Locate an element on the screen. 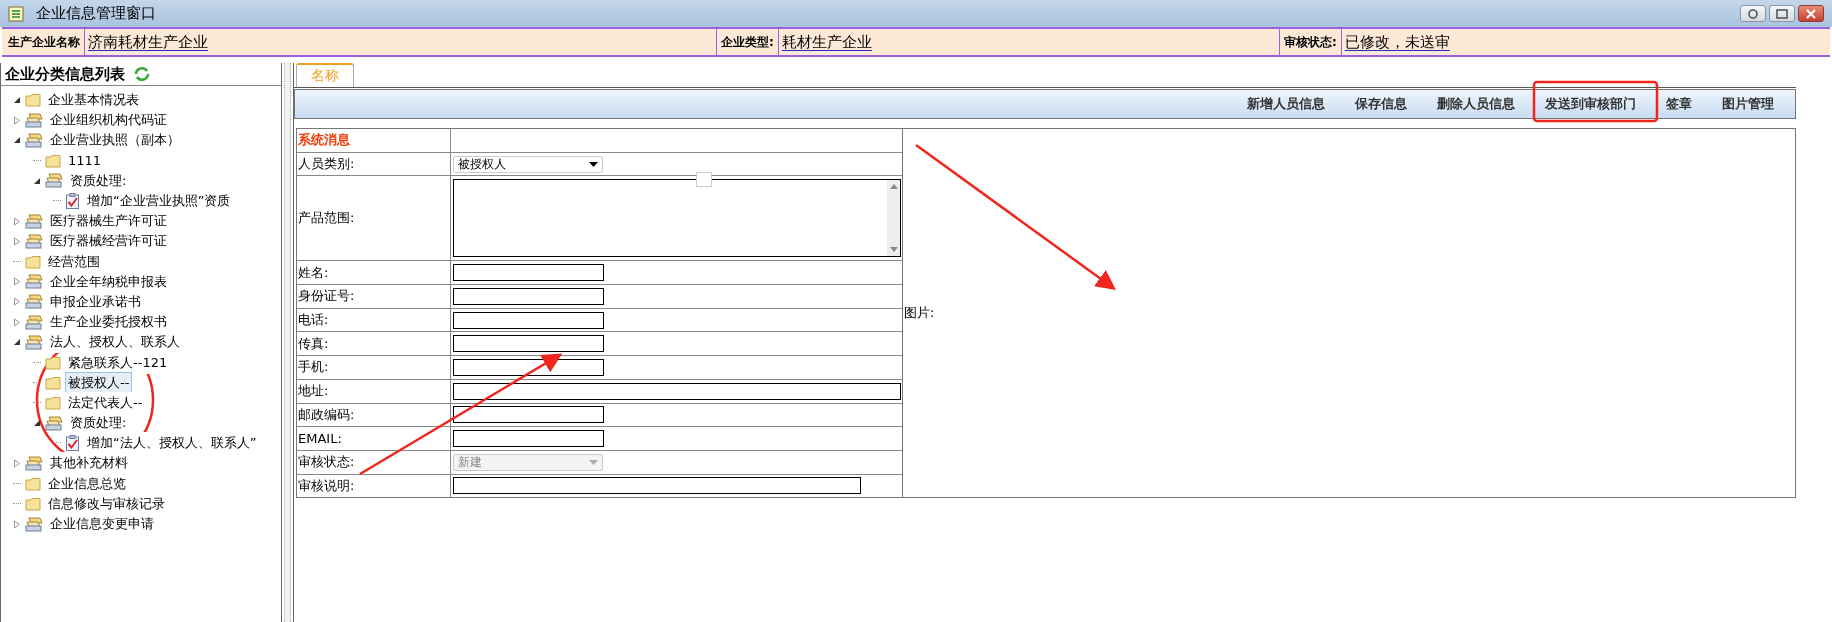 This screenshot has width=1832, height=622. form-label: 身份证号: is located at coordinates (374, 296).